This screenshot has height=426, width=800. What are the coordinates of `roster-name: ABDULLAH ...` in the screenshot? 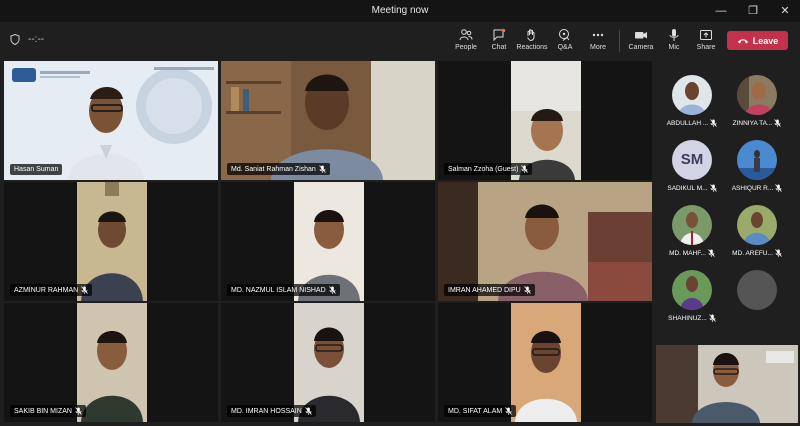 It's located at (687, 123).